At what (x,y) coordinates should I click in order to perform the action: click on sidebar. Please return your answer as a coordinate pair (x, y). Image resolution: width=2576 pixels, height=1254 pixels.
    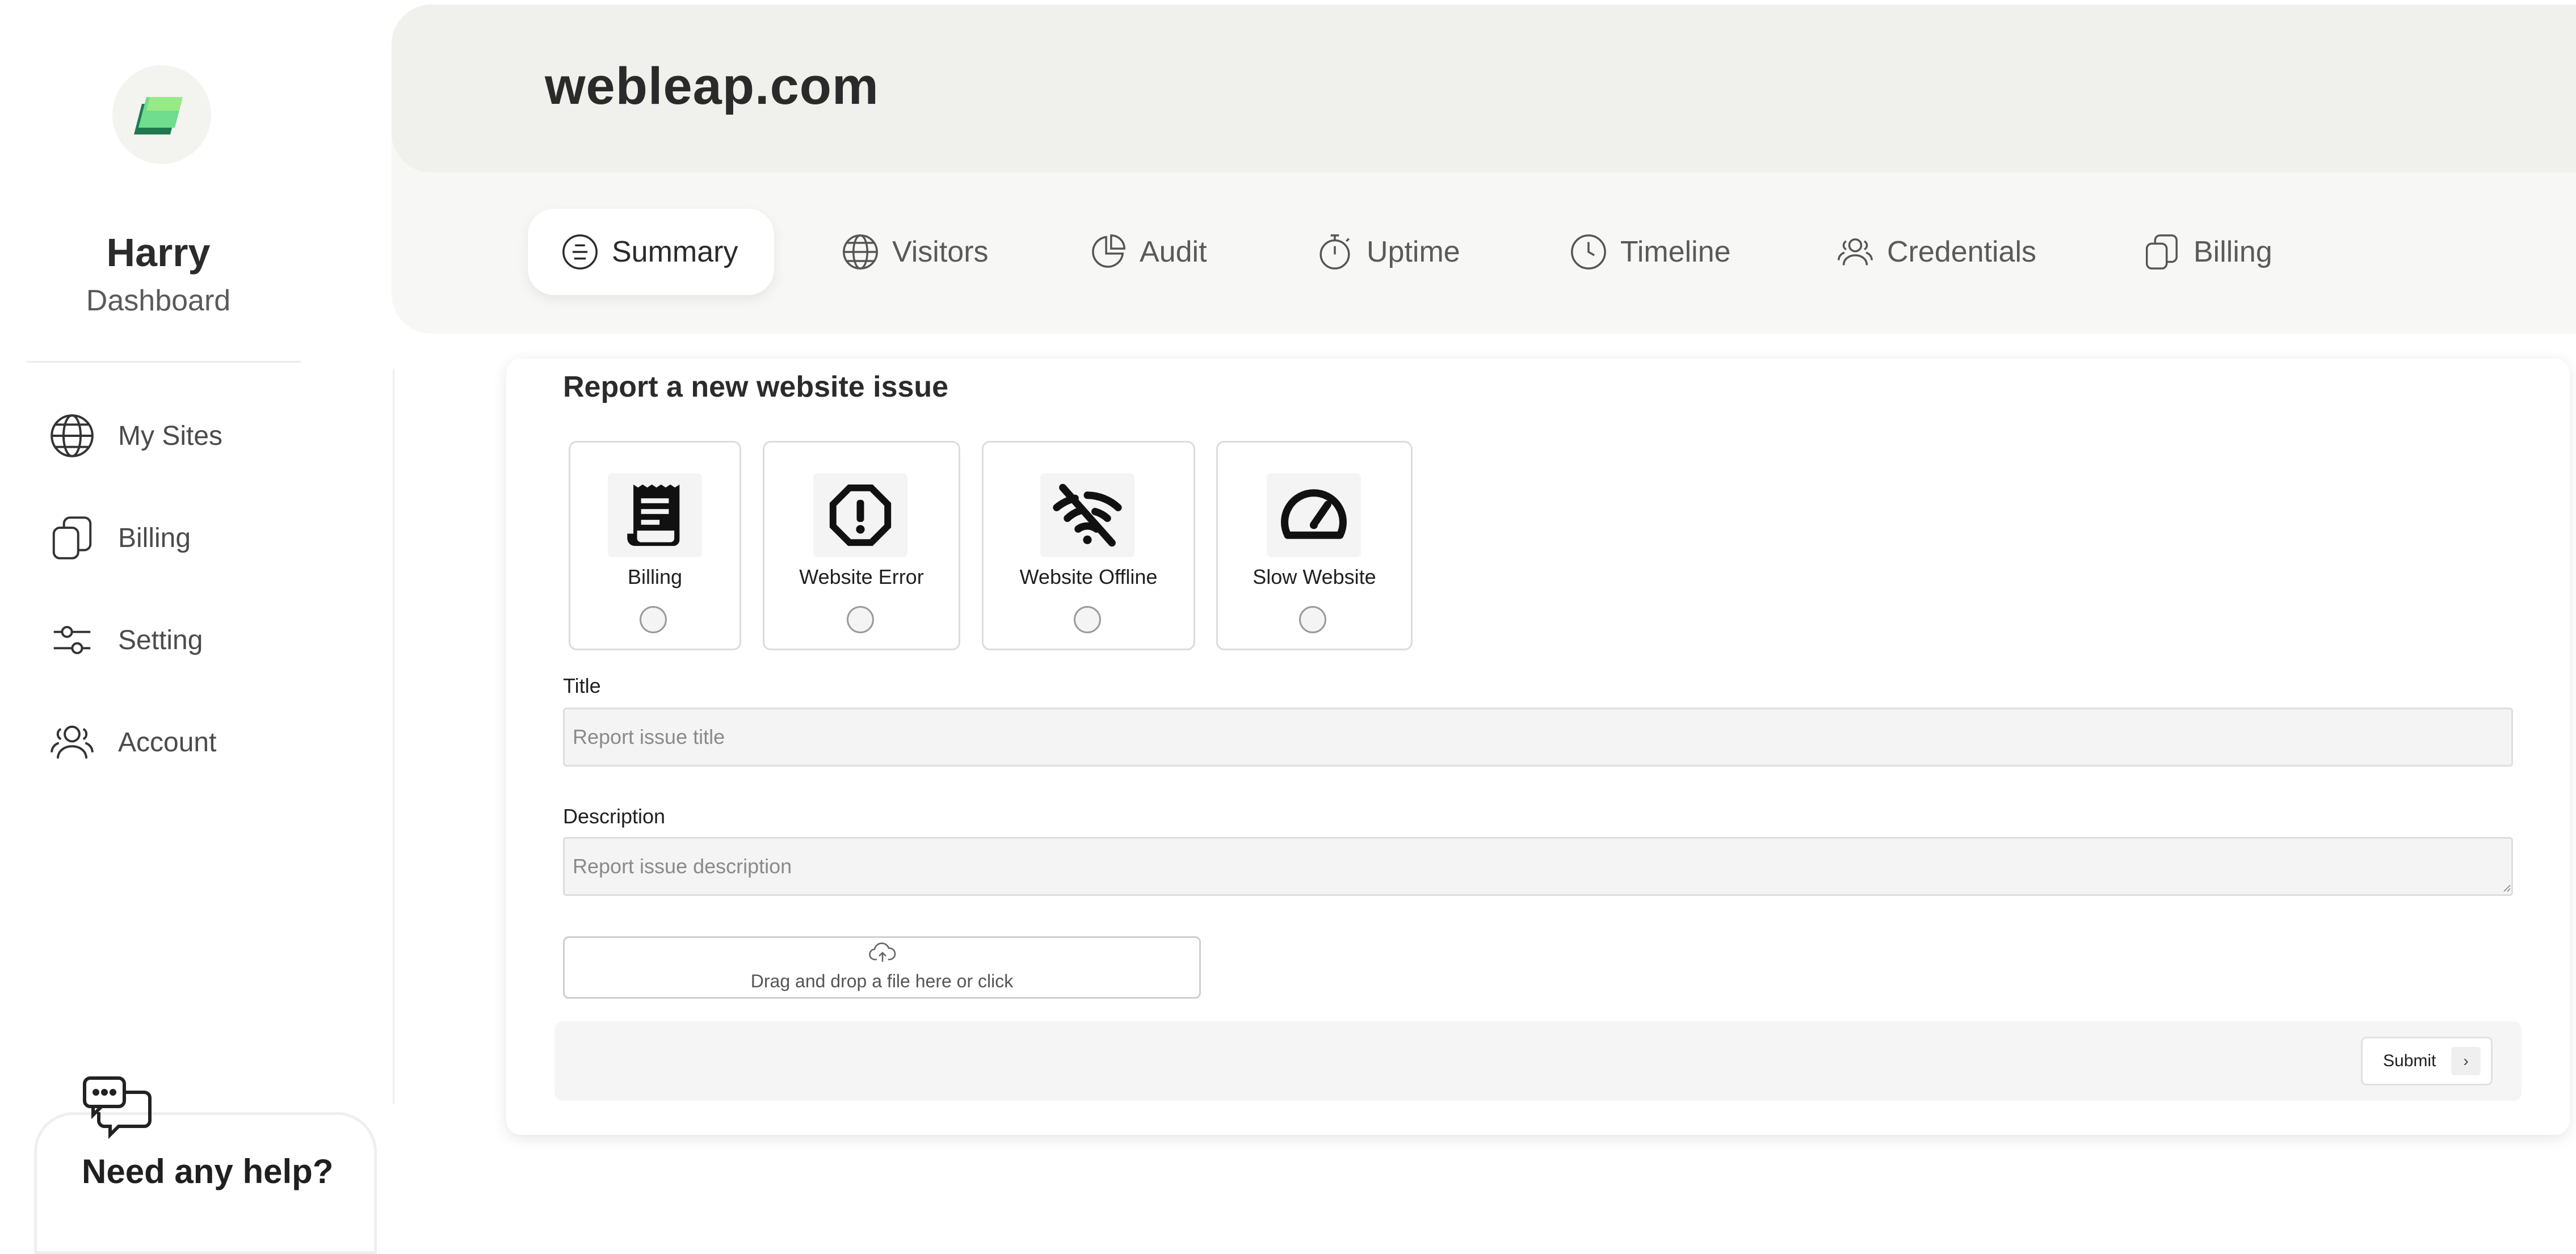
    Looking at the image, I should click on (196, 603).